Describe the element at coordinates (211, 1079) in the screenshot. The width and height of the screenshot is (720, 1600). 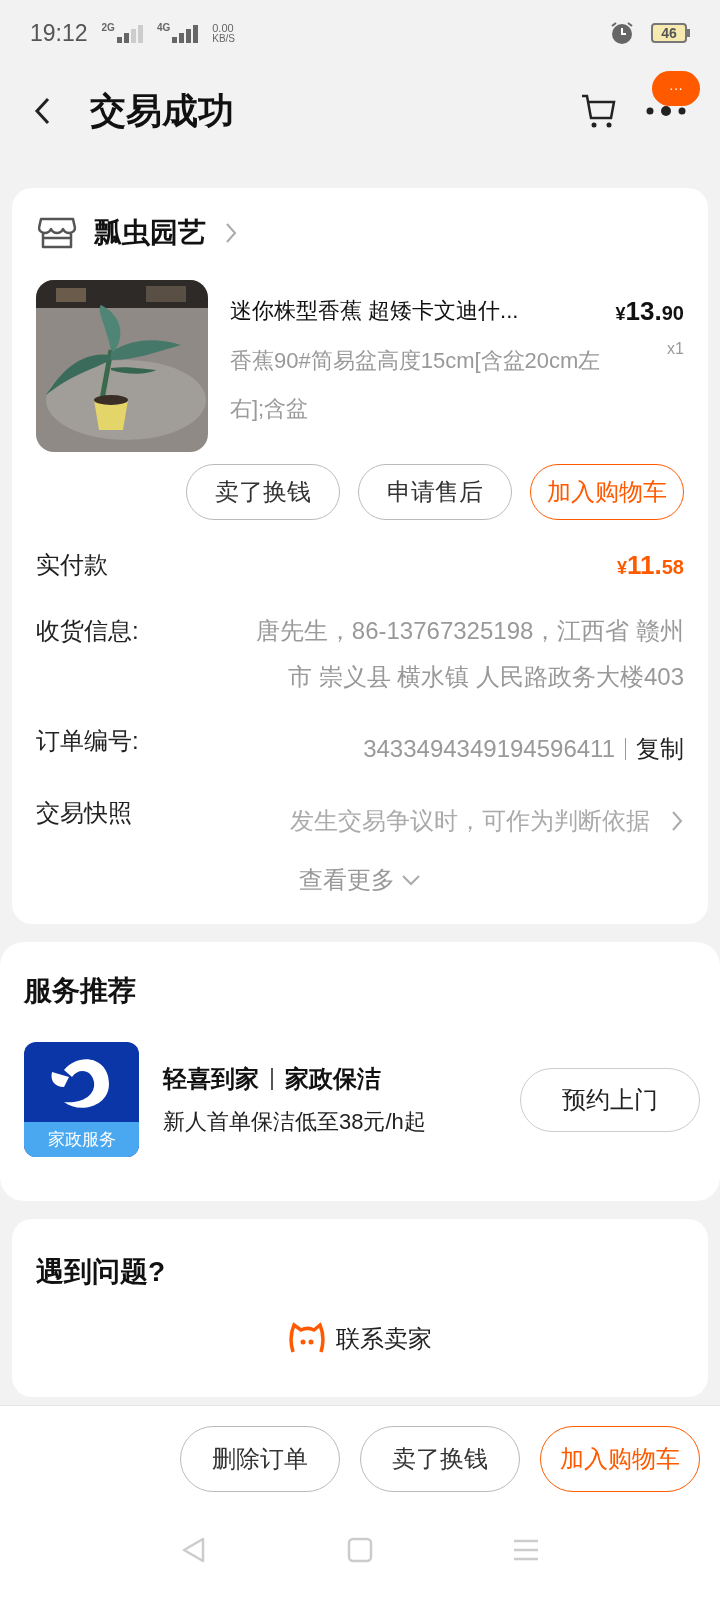
I see `service-brand: 轻喜到家` at that location.